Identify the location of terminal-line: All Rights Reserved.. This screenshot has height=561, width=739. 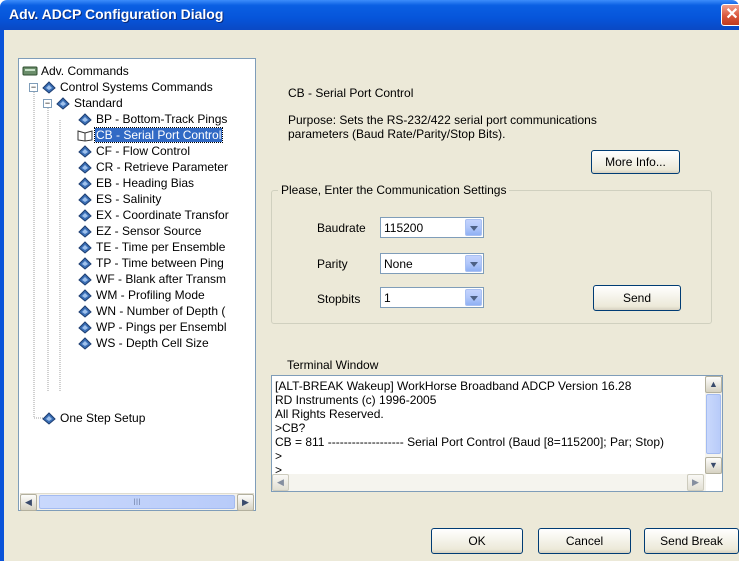
(329, 414).